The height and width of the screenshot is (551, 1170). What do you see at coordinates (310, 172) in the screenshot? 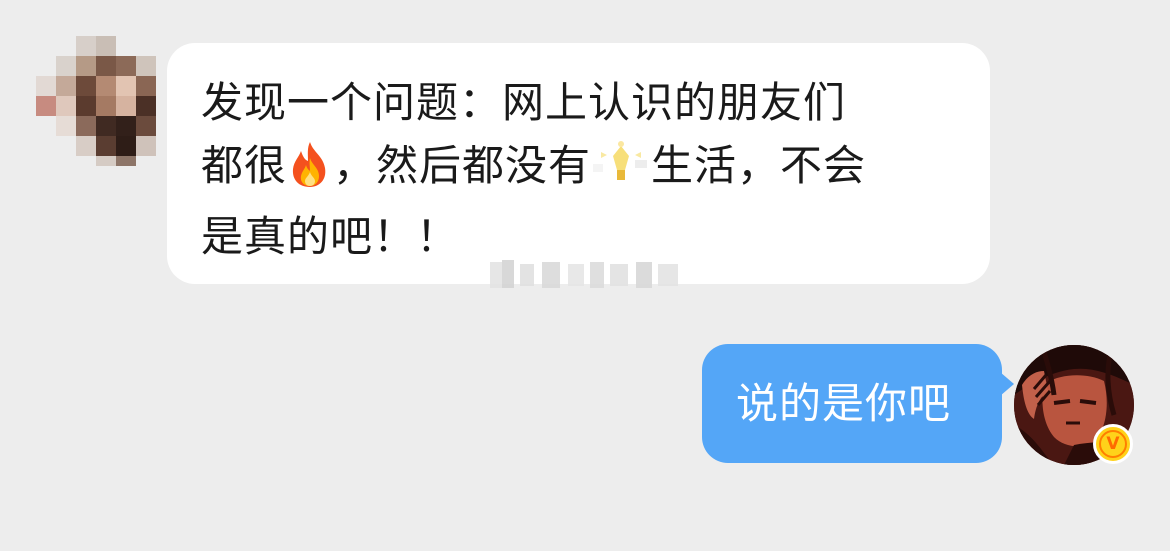
I see `fire-emoji-icon` at bounding box center [310, 172].